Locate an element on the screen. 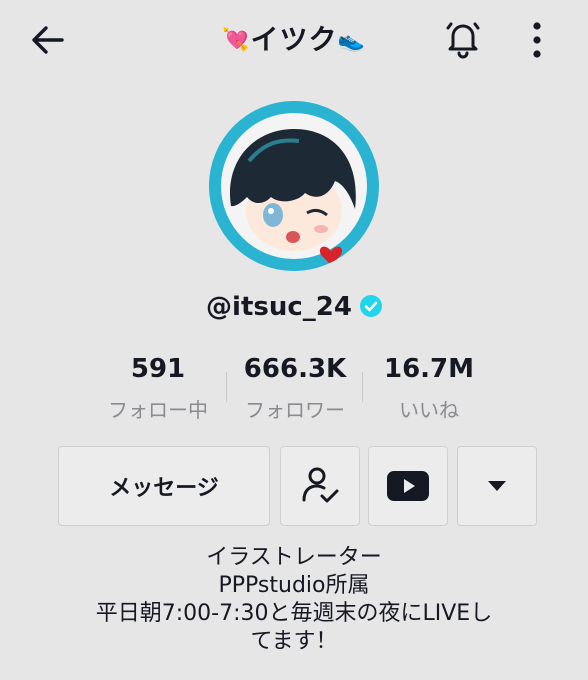  handle-row: @itsuc_24 is located at coordinates (294, 307).